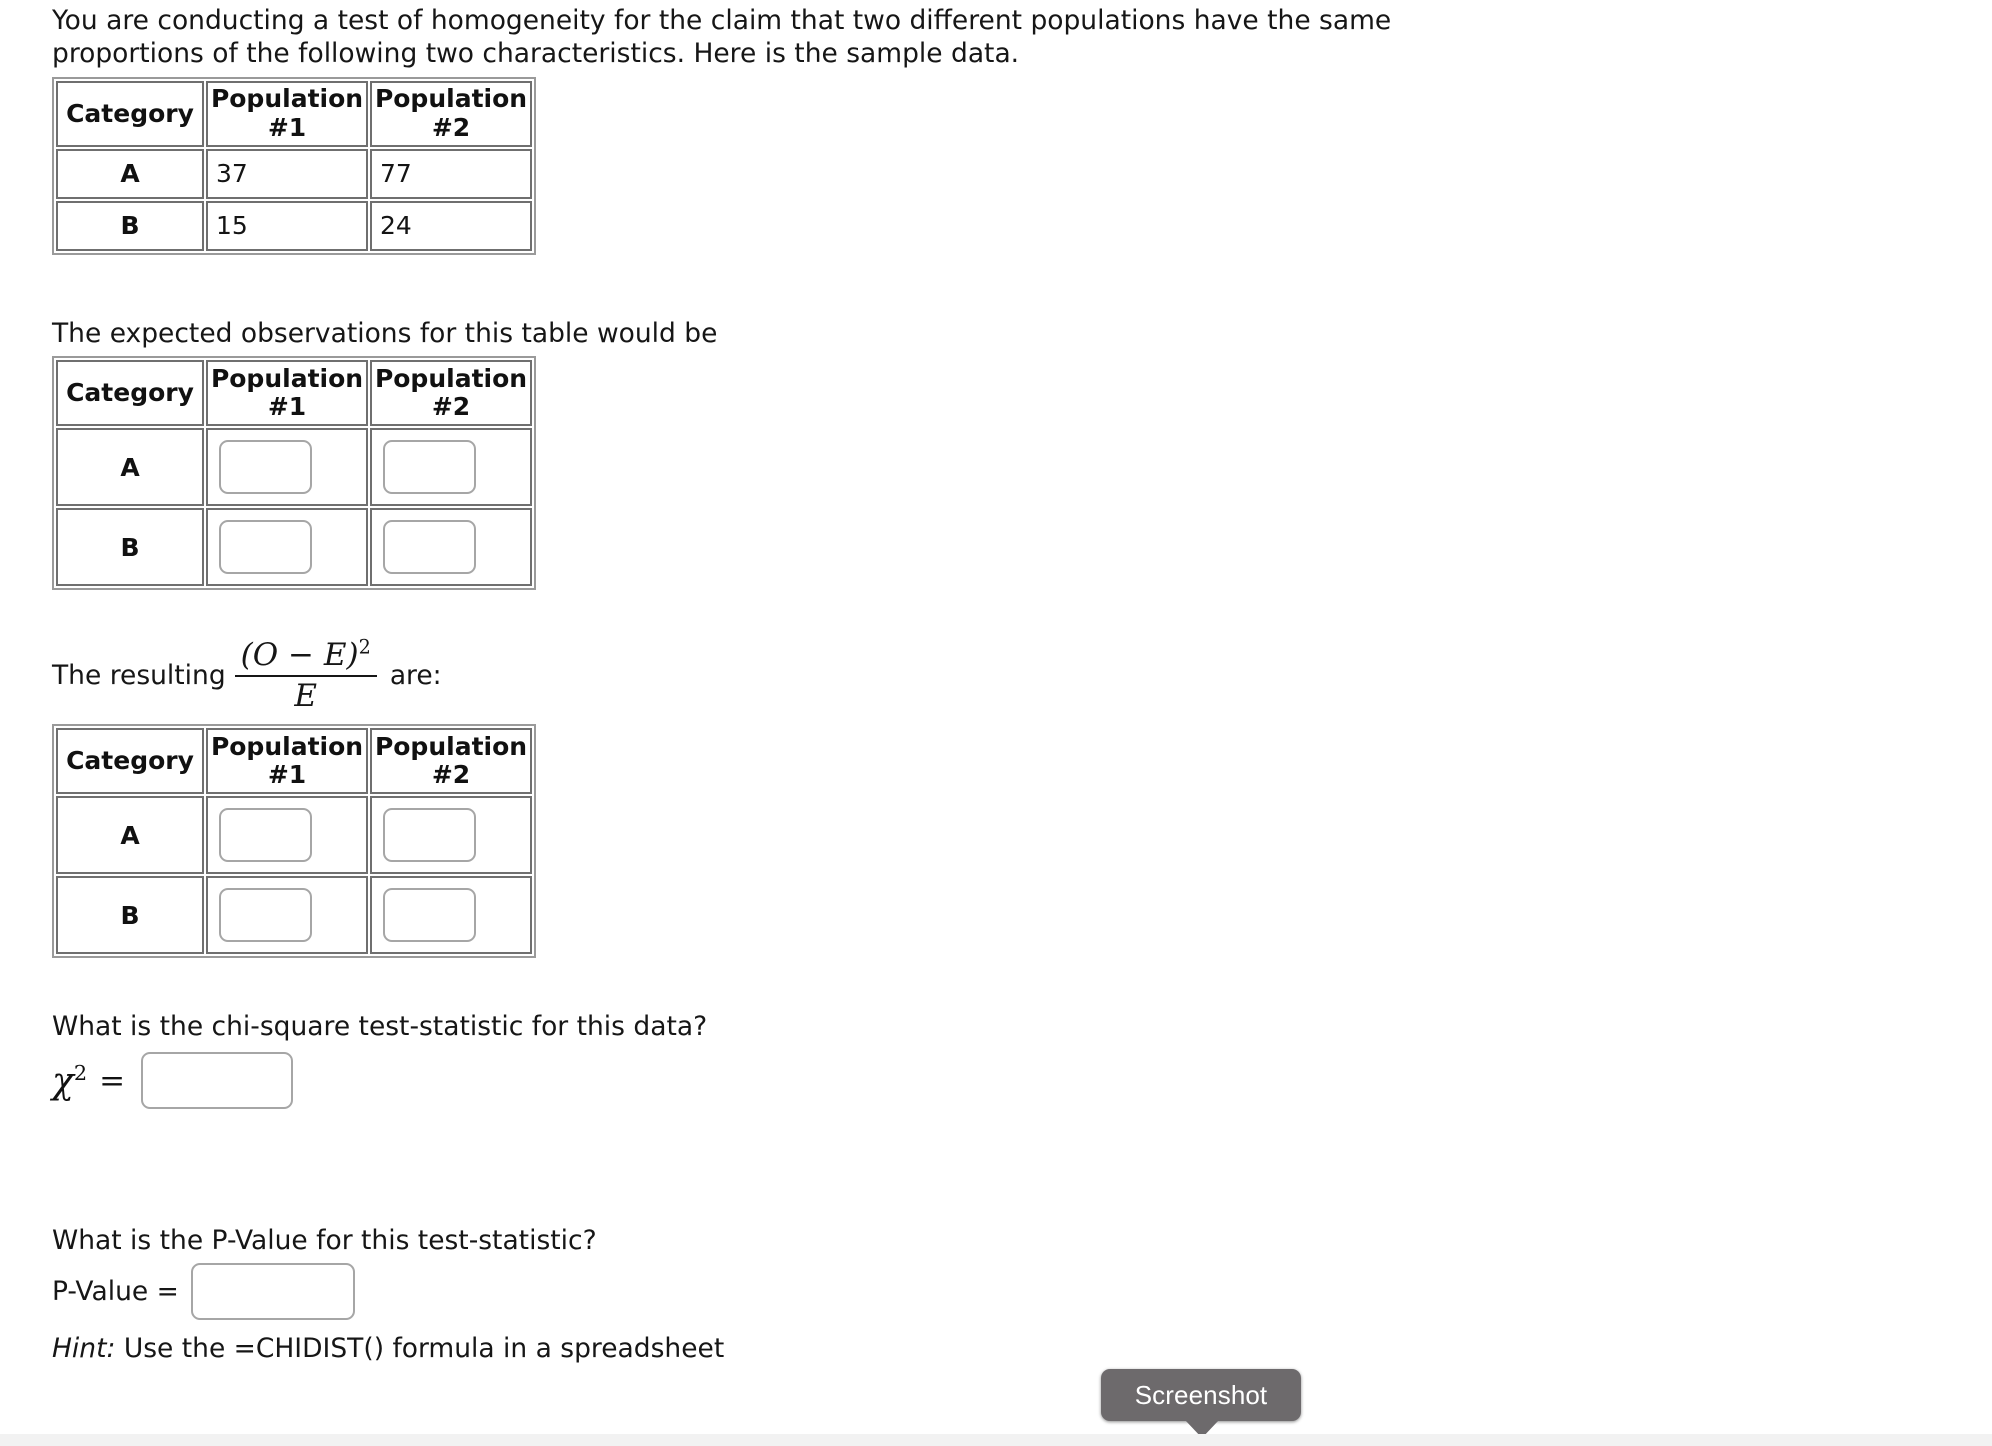  Describe the element at coordinates (451, 173) in the screenshot. I see `sample-row-a-pop2: 77` at that location.